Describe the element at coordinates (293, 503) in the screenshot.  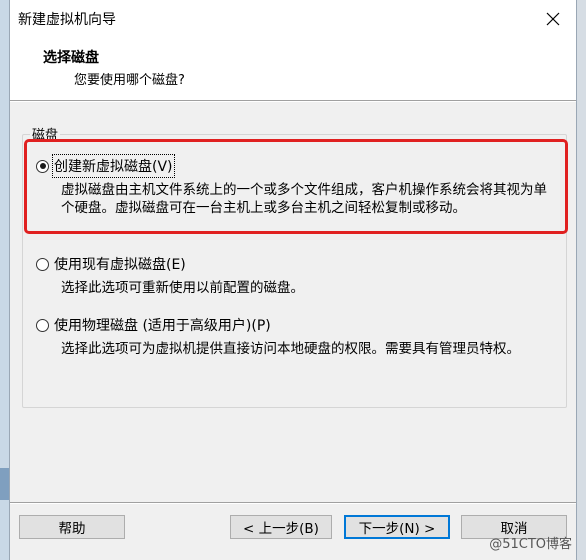
I see `footer-divider-light` at that location.